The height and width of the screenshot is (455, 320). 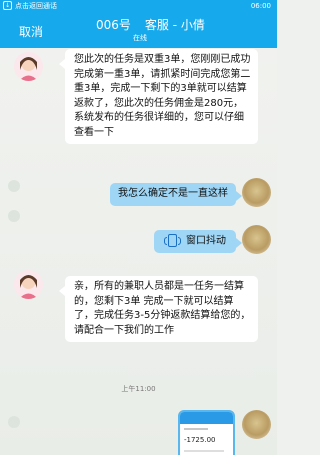 What do you see at coordinates (172, 240) in the screenshot?
I see `phone-vibrate-icon` at bounding box center [172, 240].